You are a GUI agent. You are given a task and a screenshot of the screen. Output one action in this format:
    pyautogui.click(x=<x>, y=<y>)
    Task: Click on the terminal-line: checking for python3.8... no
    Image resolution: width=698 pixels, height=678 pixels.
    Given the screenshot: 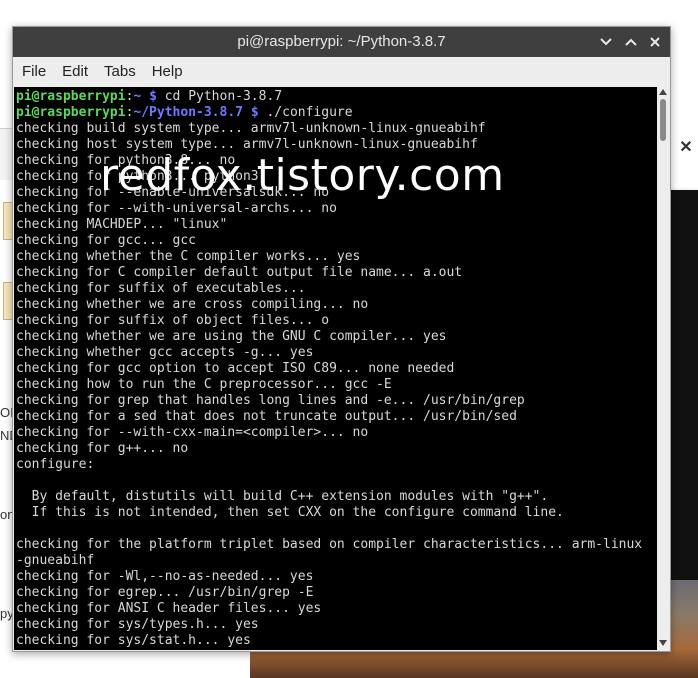 What is the action you would take?
    pyautogui.click(x=126, y=160)
    